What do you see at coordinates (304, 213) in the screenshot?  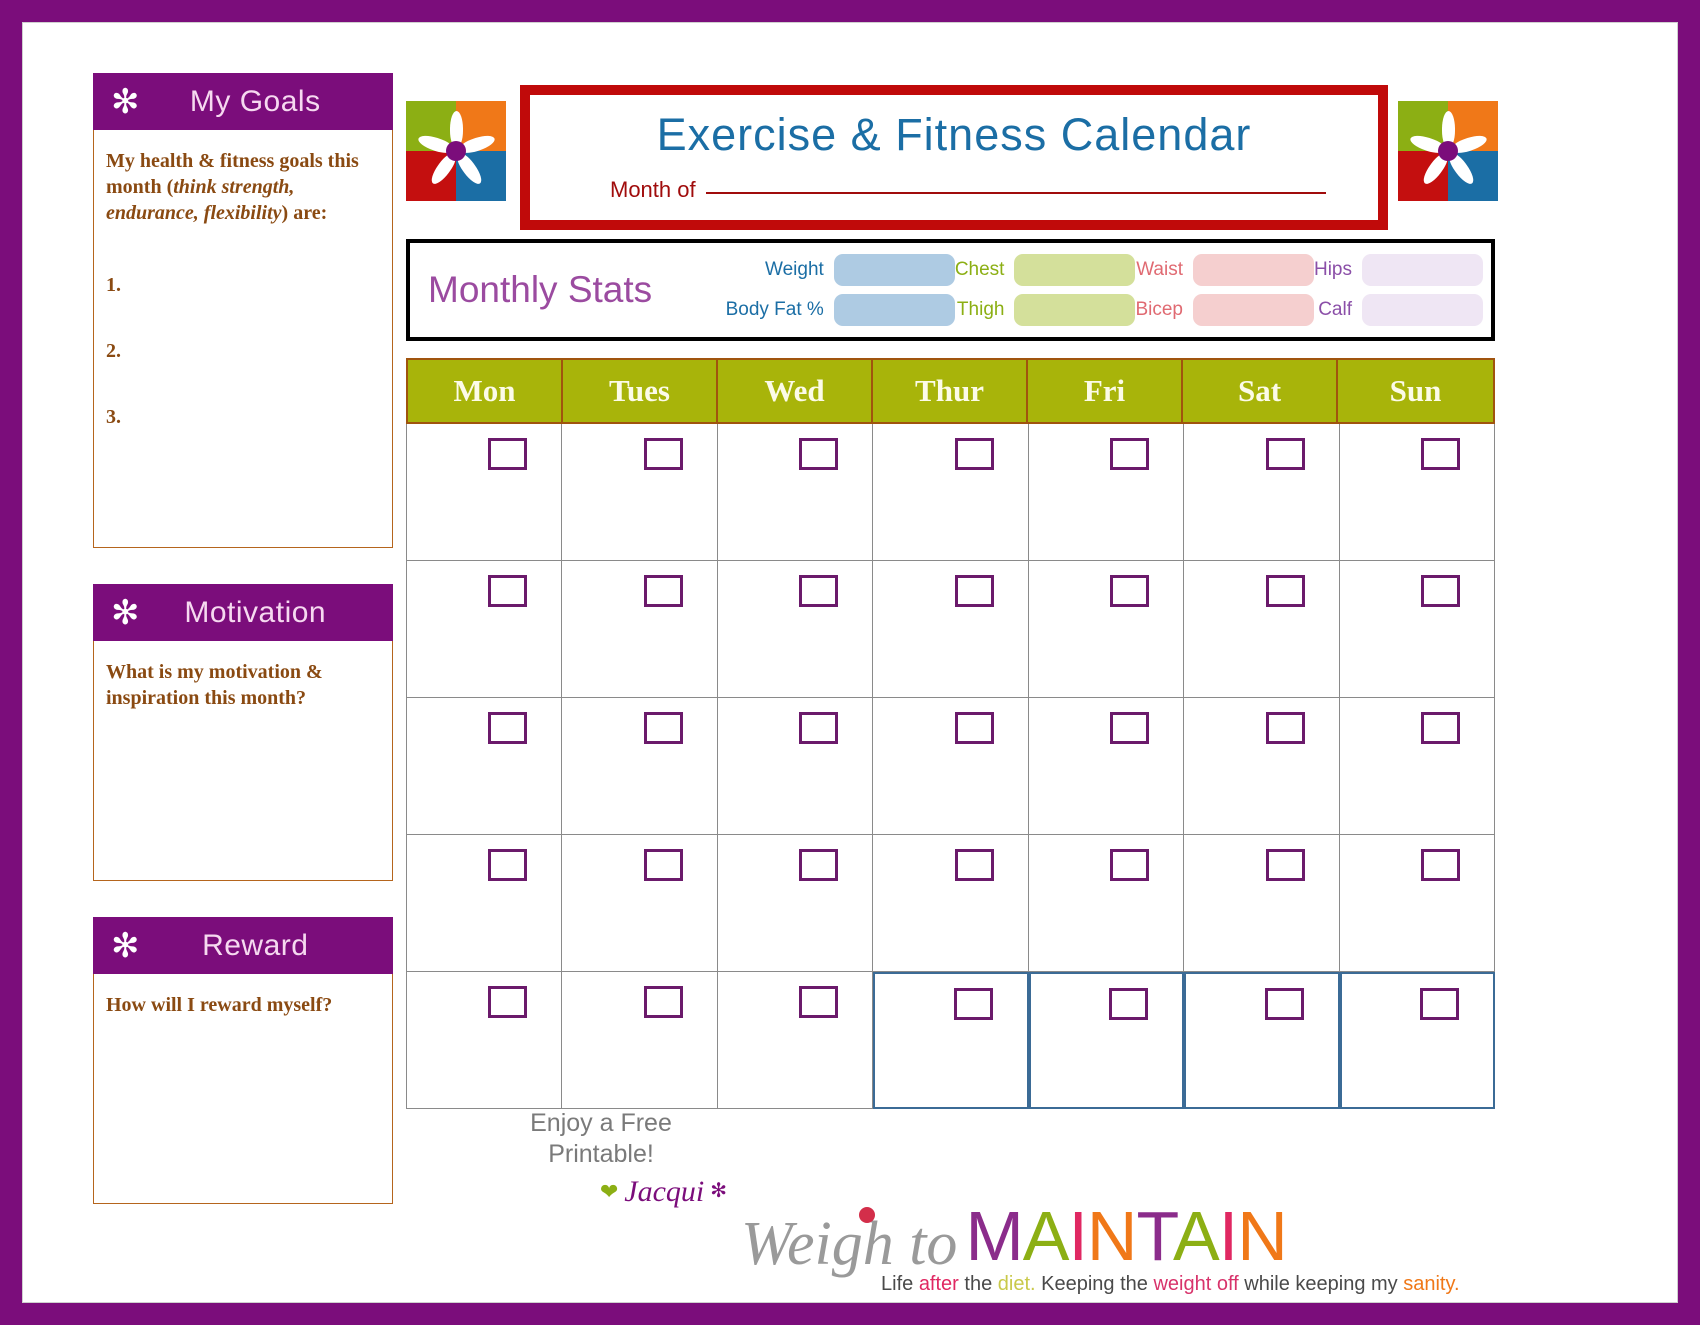 I see `goals-prompt-part2: ) are:` at bounding box center [304, 213].